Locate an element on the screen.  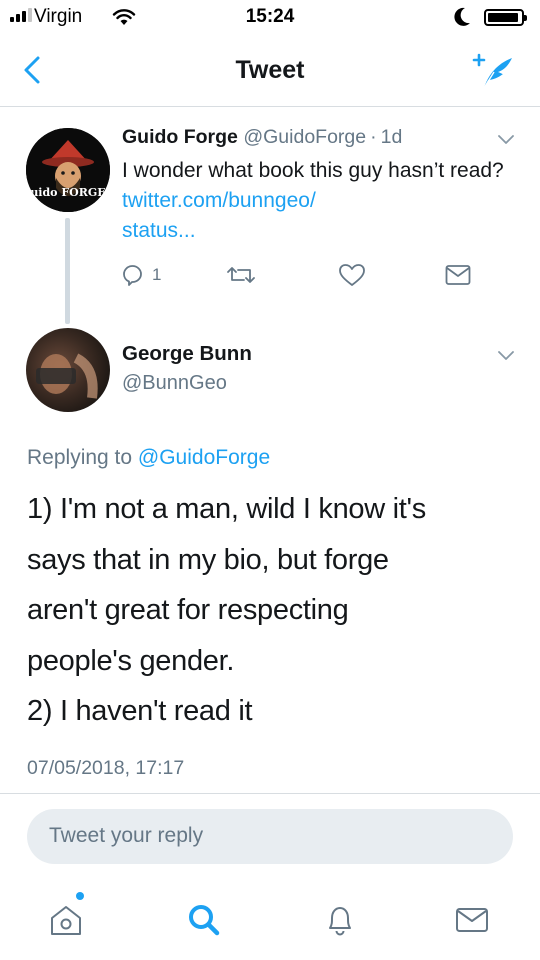
parent-tweet-header: Guido Forge @GuidoForge · 1d is located at coordinates (262, 137).